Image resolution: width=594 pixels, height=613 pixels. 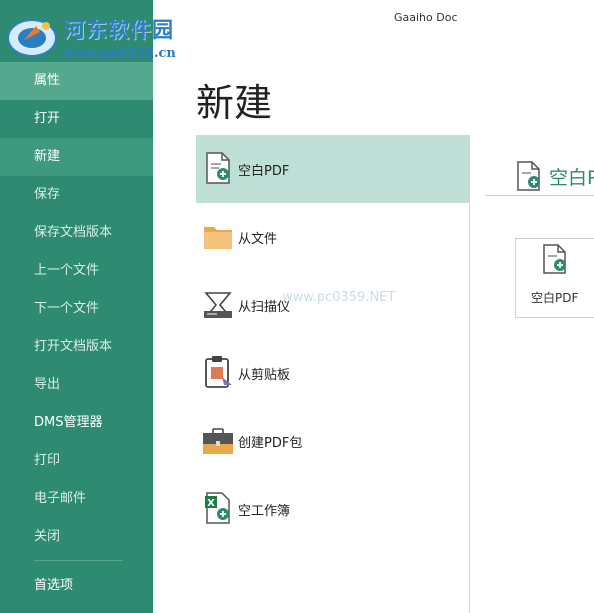 What do you see at coordinates (555, 298) in the screenshot?
I see `template-card-label: 空白PDF` at bounding box center [555, 298].